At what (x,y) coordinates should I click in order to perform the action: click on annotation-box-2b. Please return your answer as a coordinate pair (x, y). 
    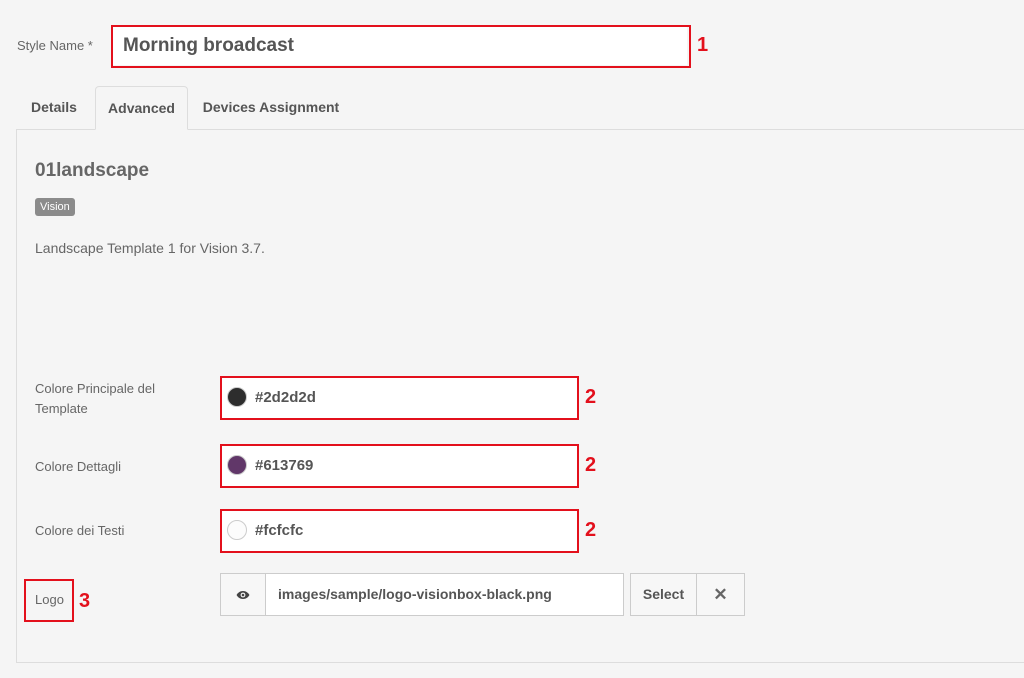
    Looking at the image, I should click on (399, 466).